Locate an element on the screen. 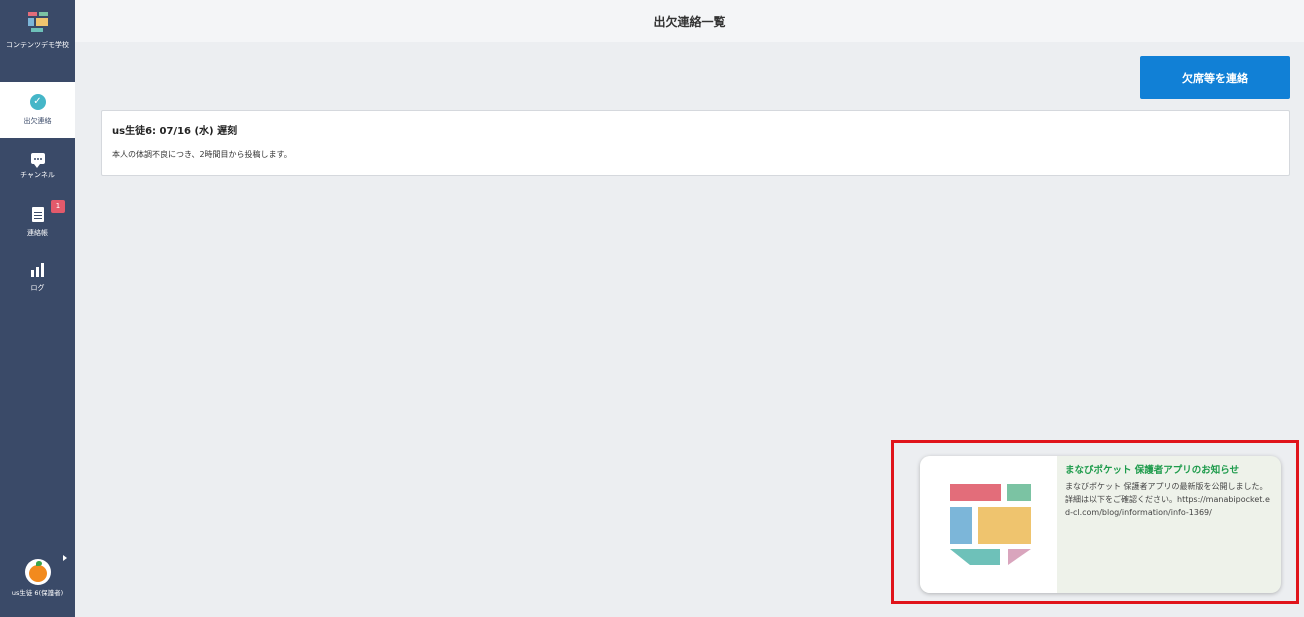 The image size is (1304, 617). sidebar-item-contact-book: 1 連絡帳 is located at coordinates (37, 222).